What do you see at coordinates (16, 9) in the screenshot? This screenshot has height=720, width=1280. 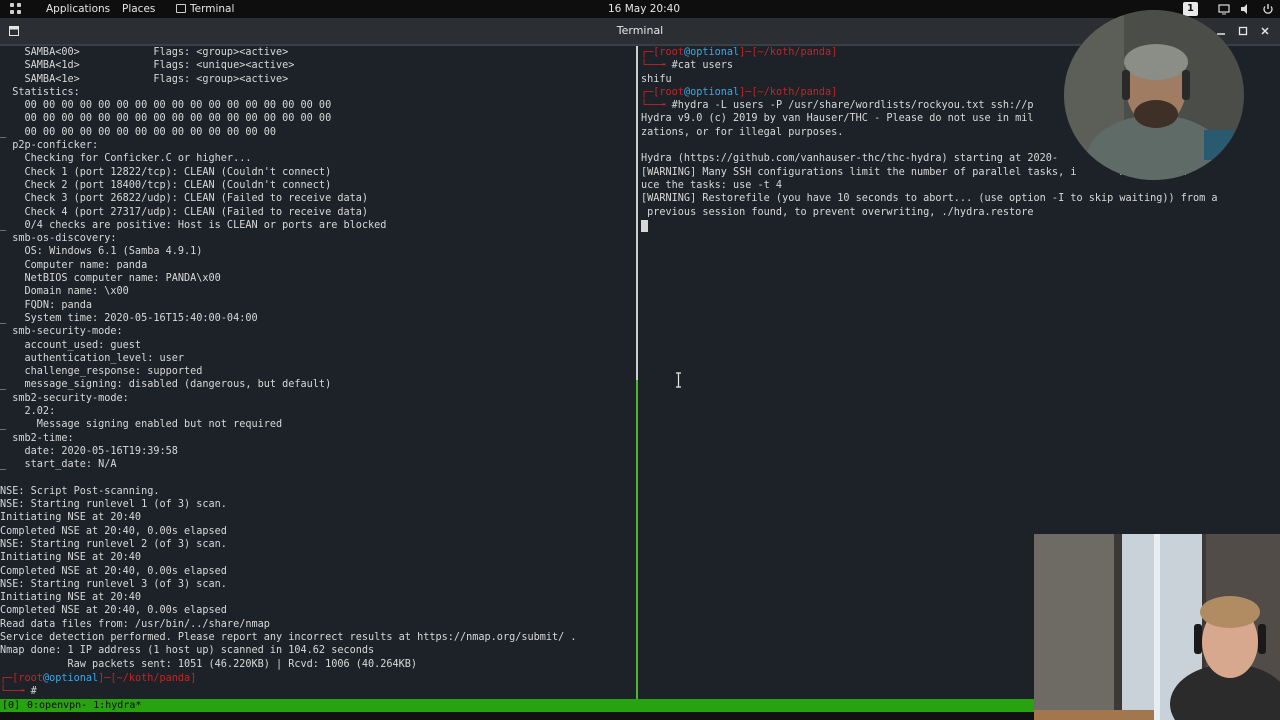 I see `apps-grid-icon` at bounding box center [16, 9].